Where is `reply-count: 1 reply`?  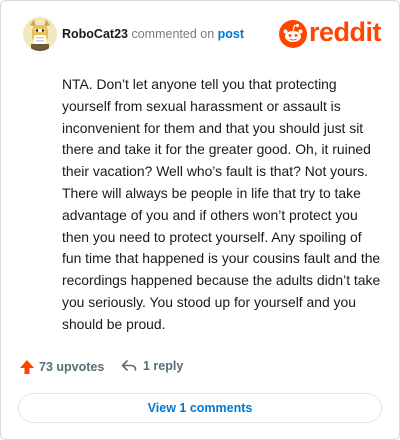 reply-count: 1 reply is located at coordinates (163, 366).